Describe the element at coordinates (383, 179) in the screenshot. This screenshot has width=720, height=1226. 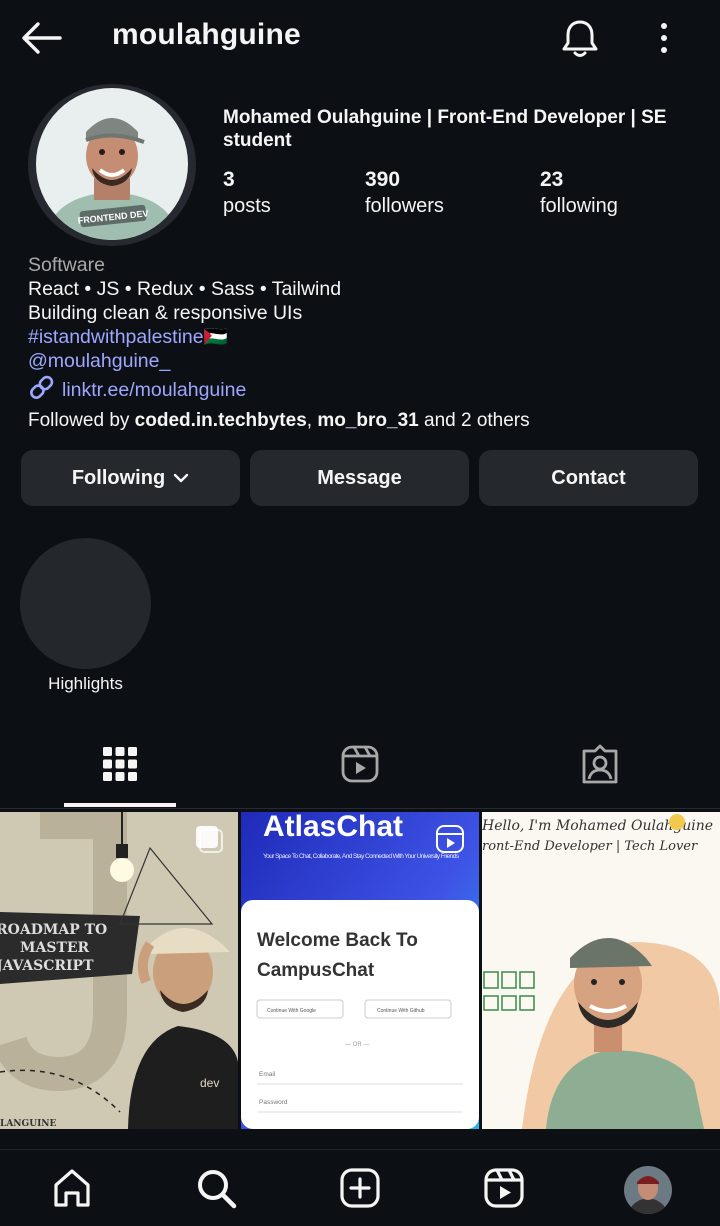
I see `followers-count: 390` at that location.